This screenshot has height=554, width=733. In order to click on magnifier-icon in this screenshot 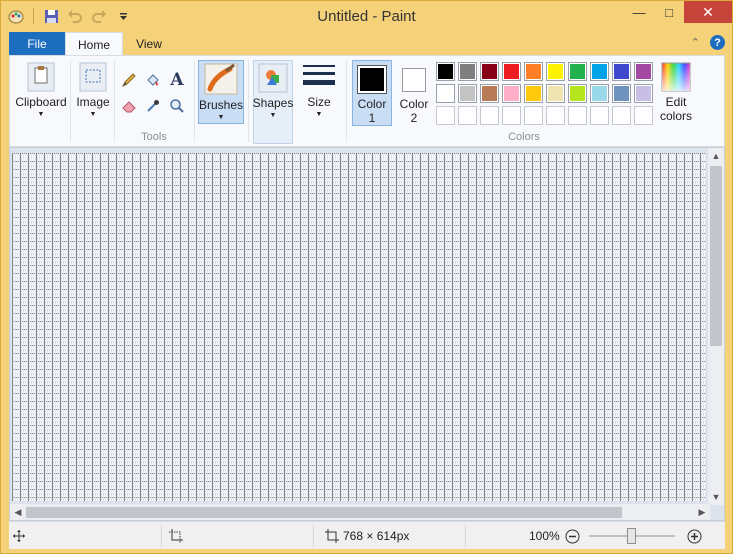, I will do `click(177, 106)`.